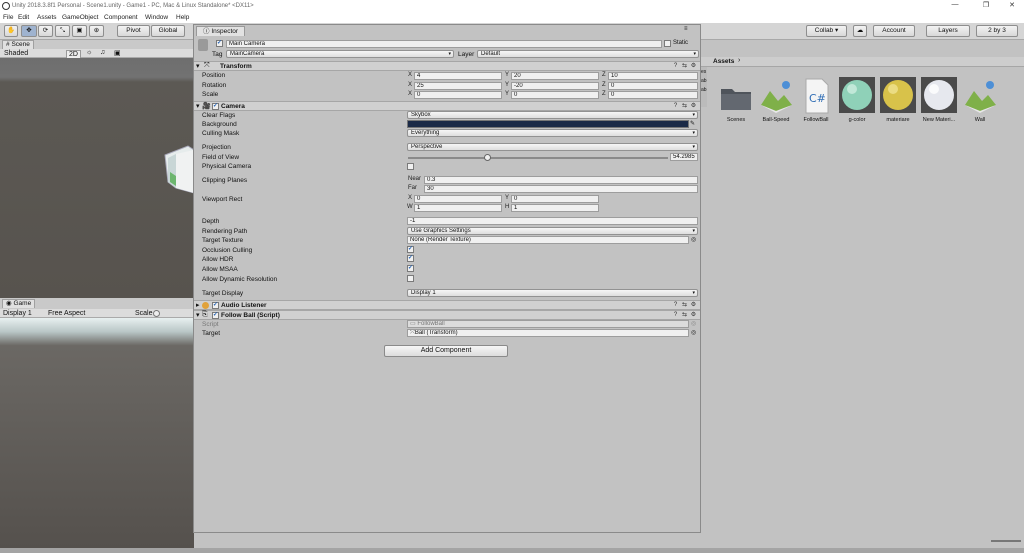  Describe the element at coordinates (11, 31) in the screenshot. I see `hand-tool-icon: ✋` at that location.